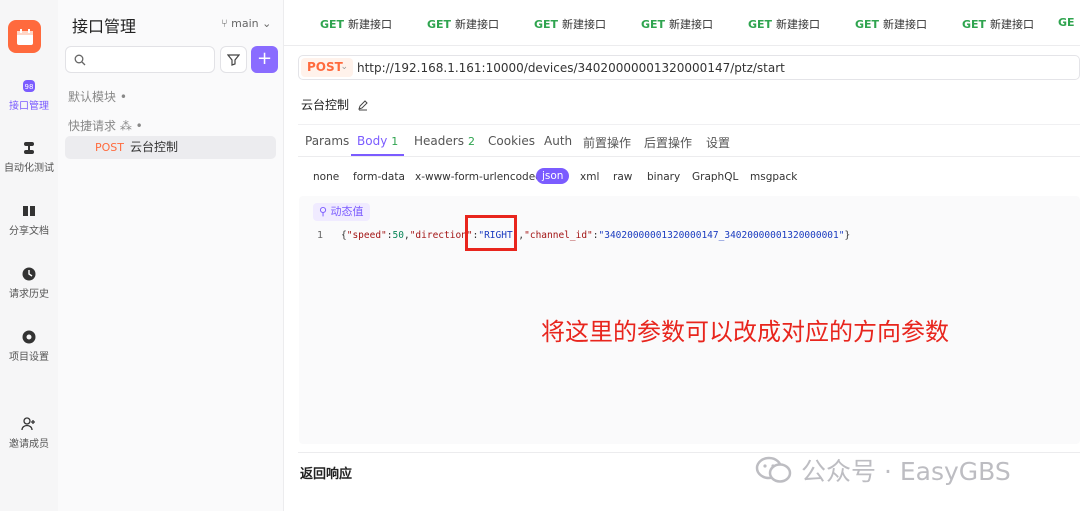  What do you see at coordinates (906, 471) in the screenshot?
I see `watermark-text: 公众号 · EasyGBS` at bounding box center [906, 471].